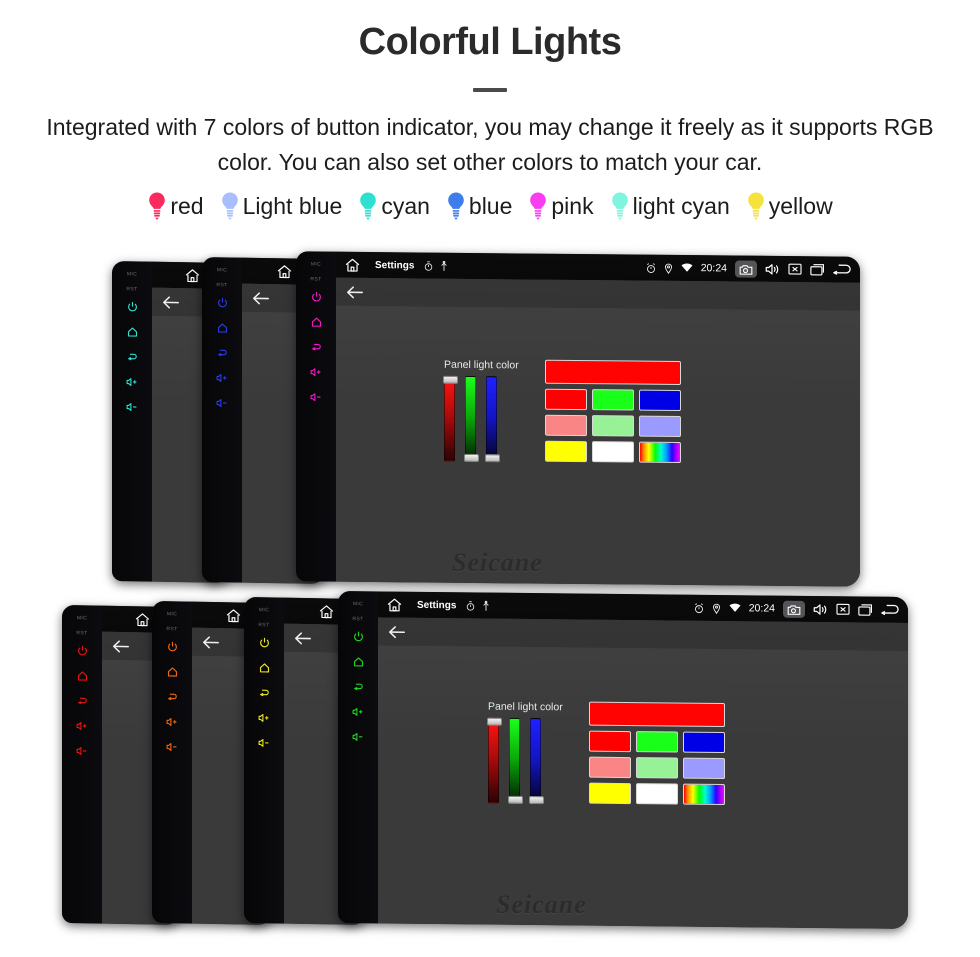  I want to click on legend-item-light-cyan: light cyan, so click(670, 206).